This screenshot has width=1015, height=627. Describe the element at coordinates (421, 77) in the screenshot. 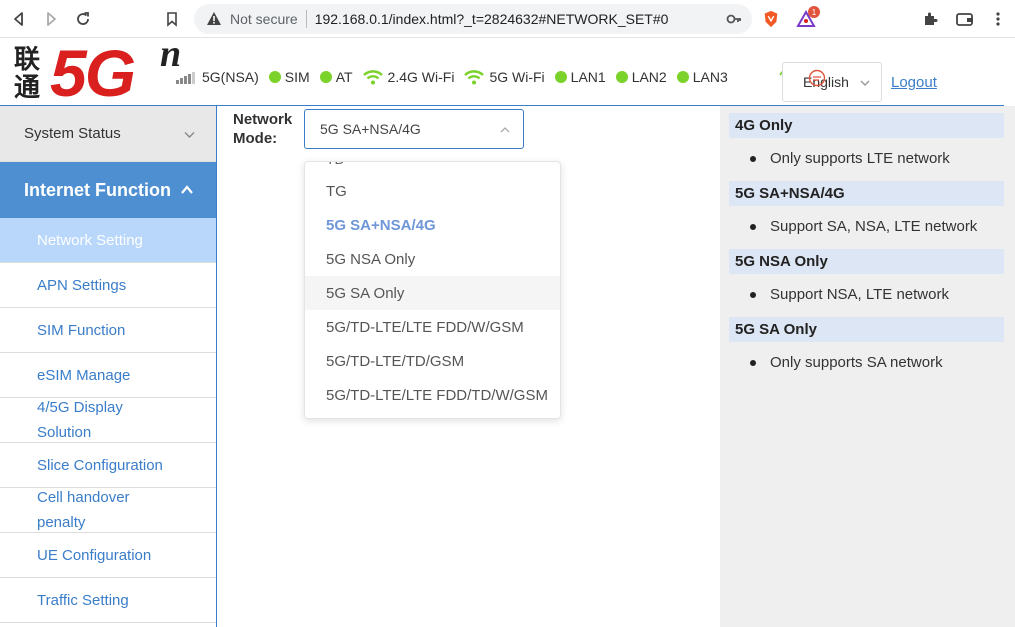

I see `status-label: 2.4G Wi-Fi` at that location.